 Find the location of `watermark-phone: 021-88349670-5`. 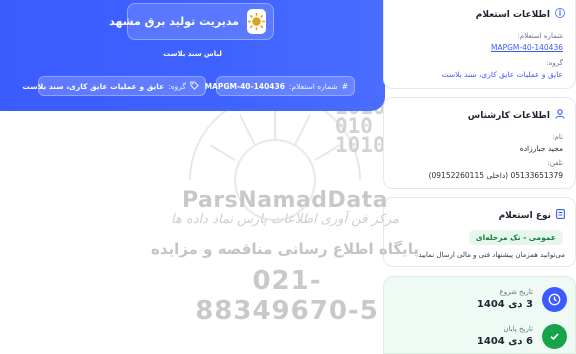

watermark-phone: 021-88349670-5 is located at coordinates (287, 296).